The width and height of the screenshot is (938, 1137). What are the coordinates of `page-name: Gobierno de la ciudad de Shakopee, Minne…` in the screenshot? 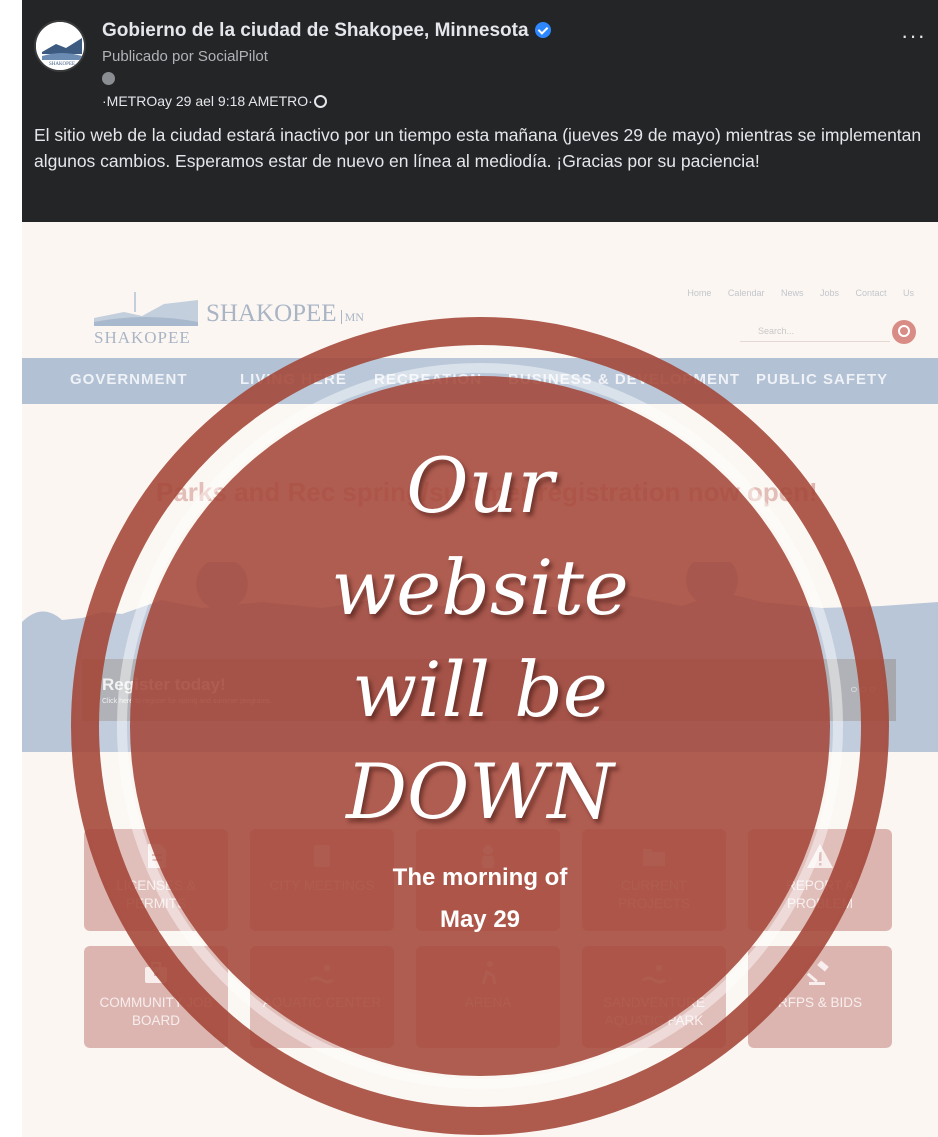 It's located at (326, 31).